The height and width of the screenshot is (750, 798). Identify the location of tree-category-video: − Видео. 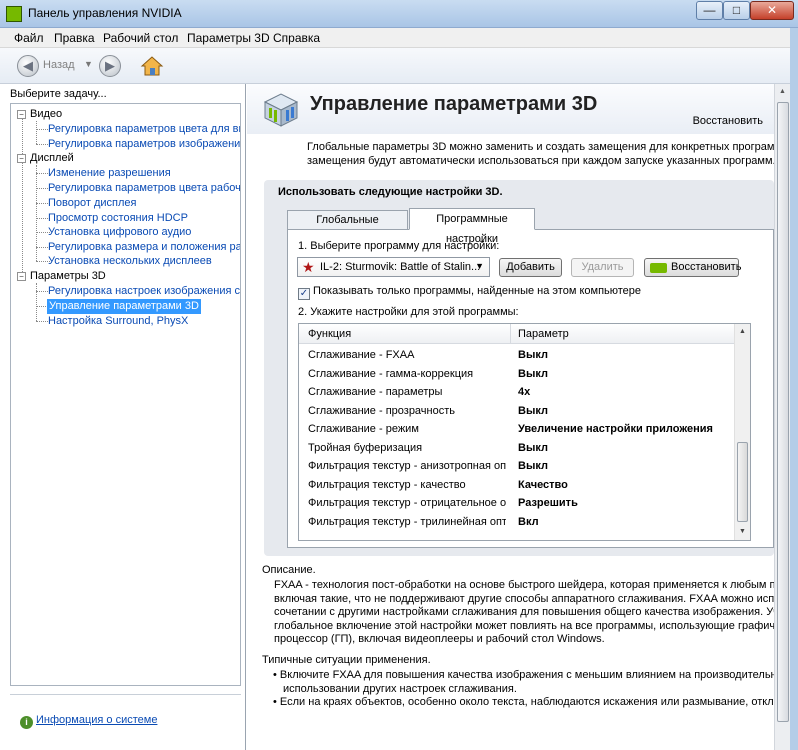
(39, 114).